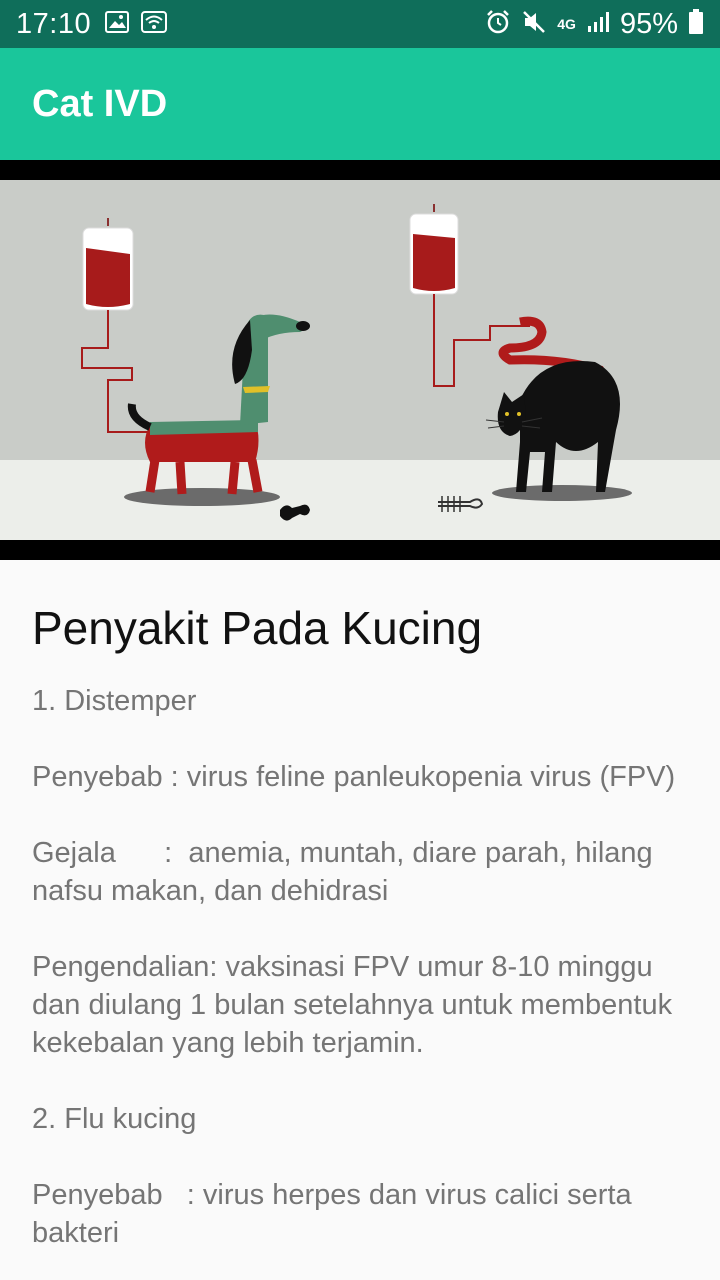 Image resolution: width=720 pixels, height=1280 pixels. I want to click on symptom-label: Gejala :, so click(110, 853).